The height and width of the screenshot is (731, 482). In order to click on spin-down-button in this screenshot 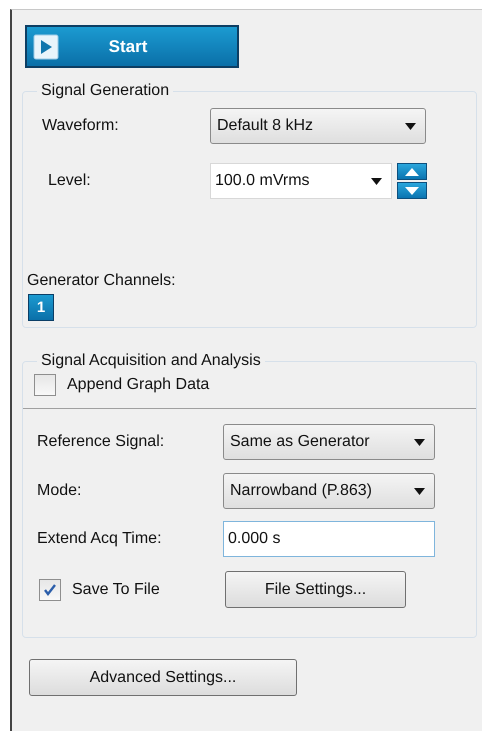, I will do `click(412, 190)`.